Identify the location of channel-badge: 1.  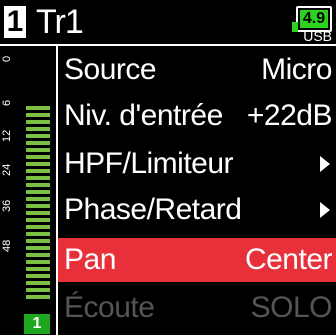
(37, 324).